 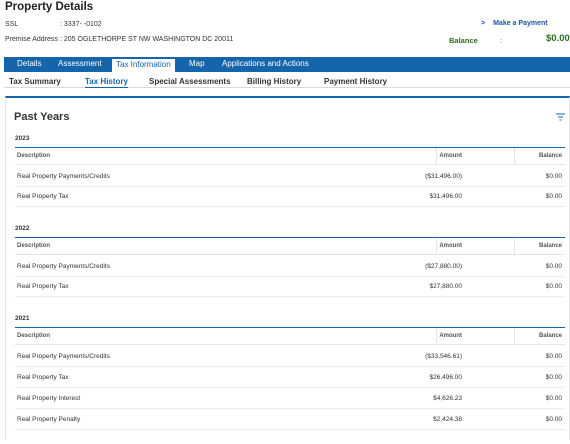 I want to click on tab-payment-history: Payment History, so click(x=355, y=81).